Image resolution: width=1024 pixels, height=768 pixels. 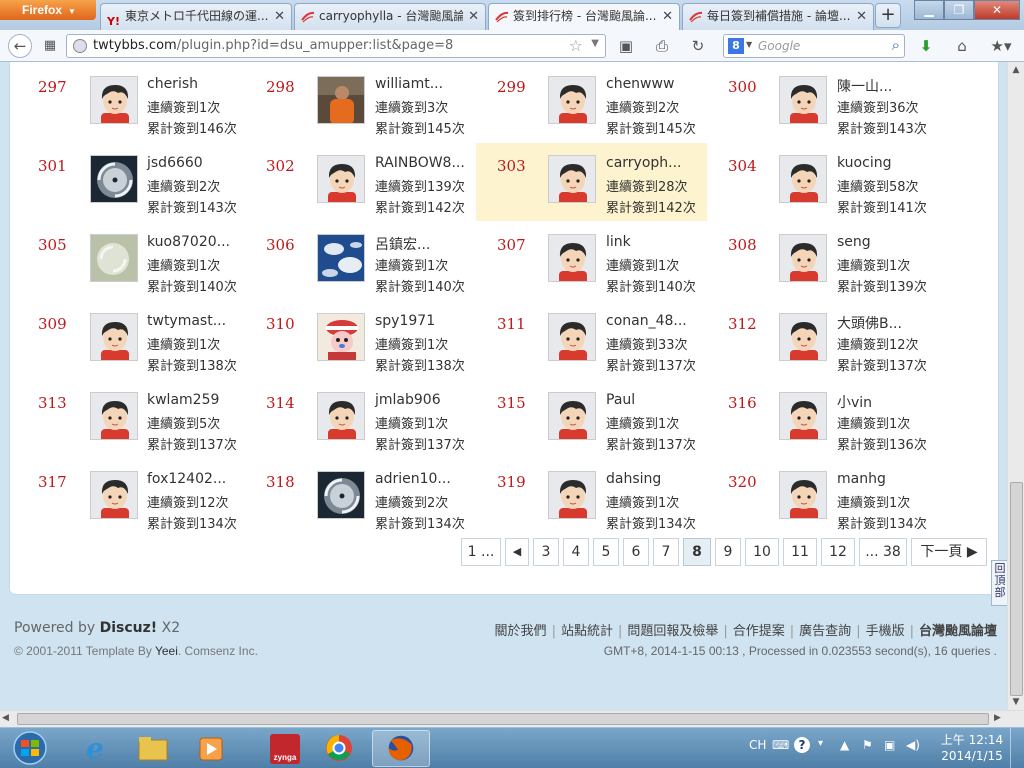 What do you see at coordinates (888, 15) in the screenshot?
I see `new-tab-button: +` at bounding box center [888, 15].